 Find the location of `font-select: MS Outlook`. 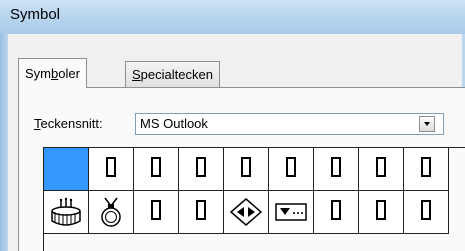

font-select: MS Outlook is located at coordinates (289, 124).